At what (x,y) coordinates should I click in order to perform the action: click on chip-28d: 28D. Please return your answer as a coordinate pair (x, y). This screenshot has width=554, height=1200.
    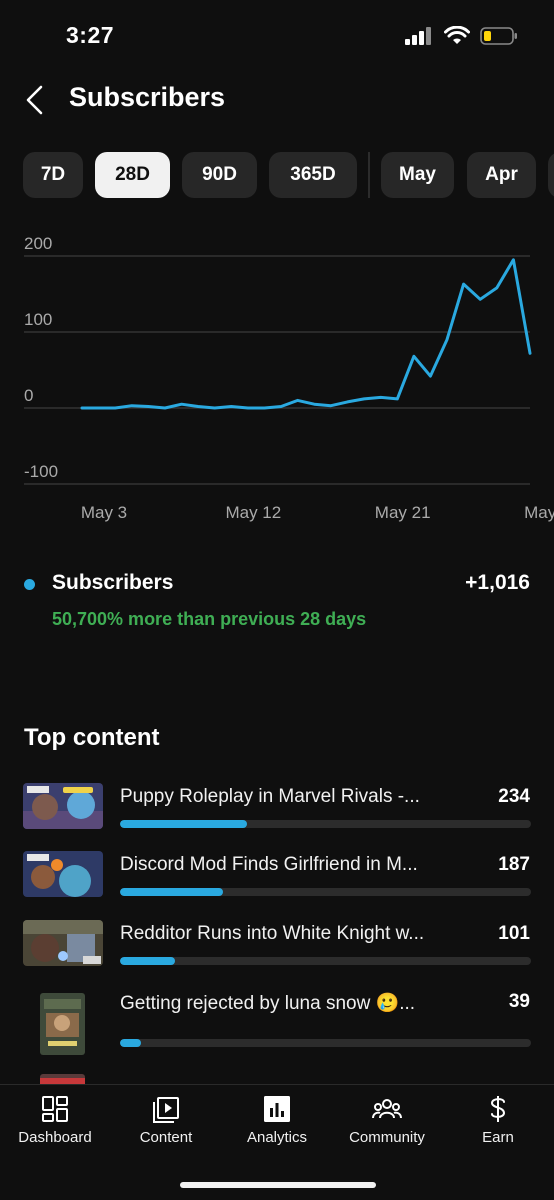
    Looking at the image, I should click on (132, 175).